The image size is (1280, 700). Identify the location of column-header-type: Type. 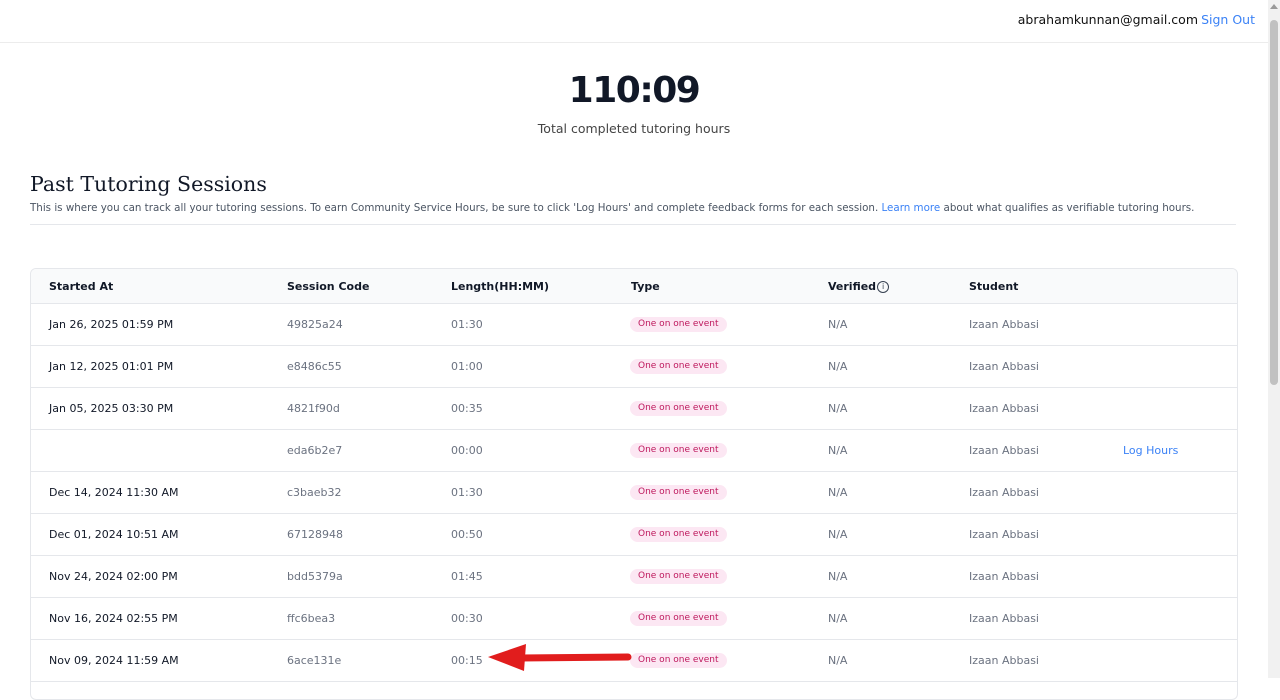
(645, 286).